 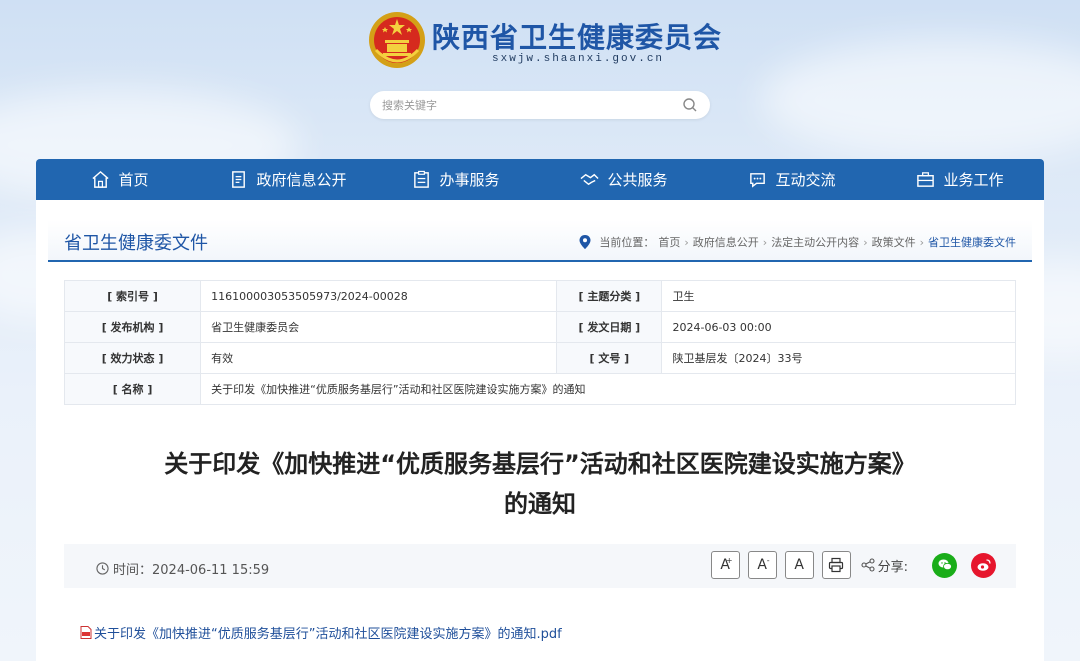 I want to click on share-weibo-button, so click(x=983, y=565).